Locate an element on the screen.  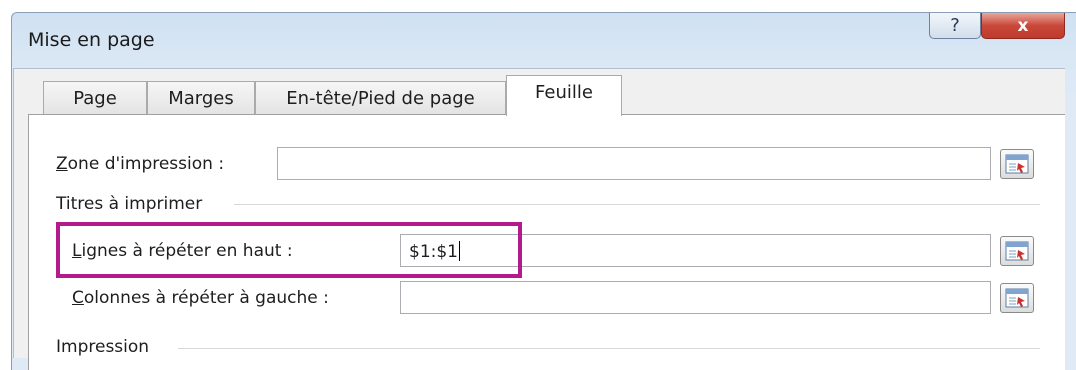
close-button: x is located at coordinates (1023, 26).